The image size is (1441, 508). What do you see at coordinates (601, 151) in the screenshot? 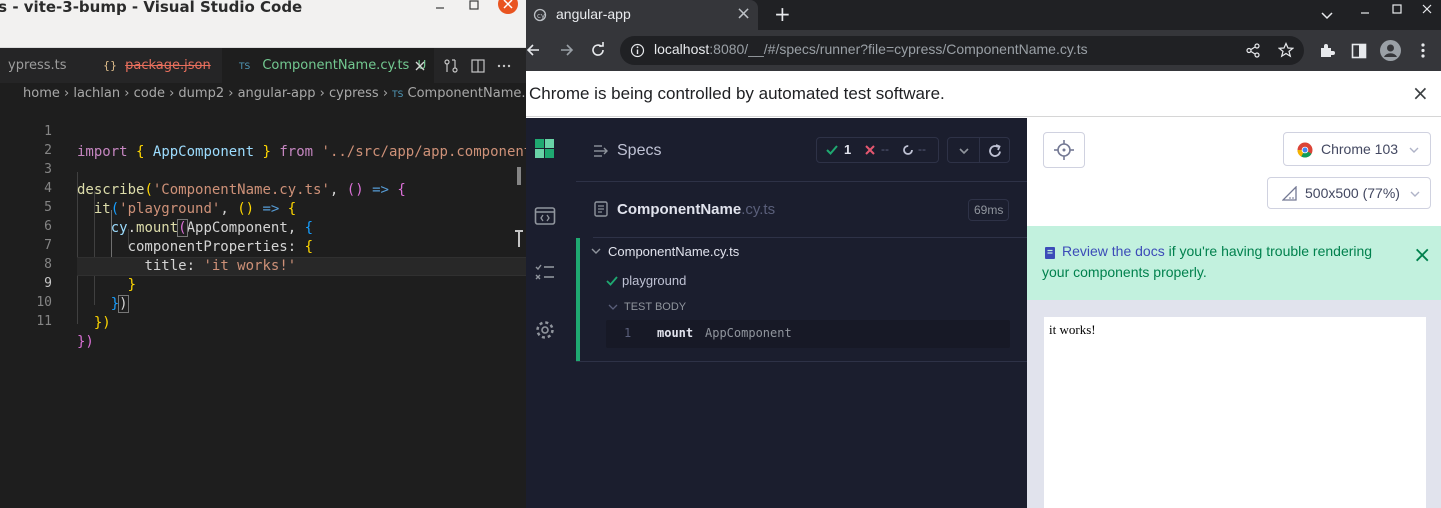
I see `specs-toggle-icon` at bounding box center [601, 151].